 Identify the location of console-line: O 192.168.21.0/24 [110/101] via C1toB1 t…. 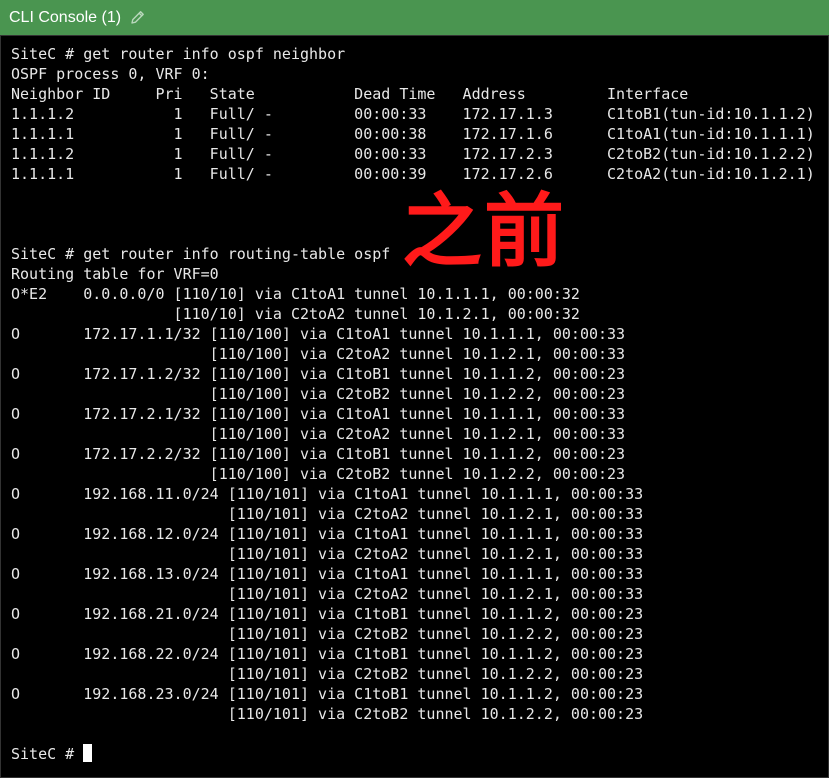
(327, 614).